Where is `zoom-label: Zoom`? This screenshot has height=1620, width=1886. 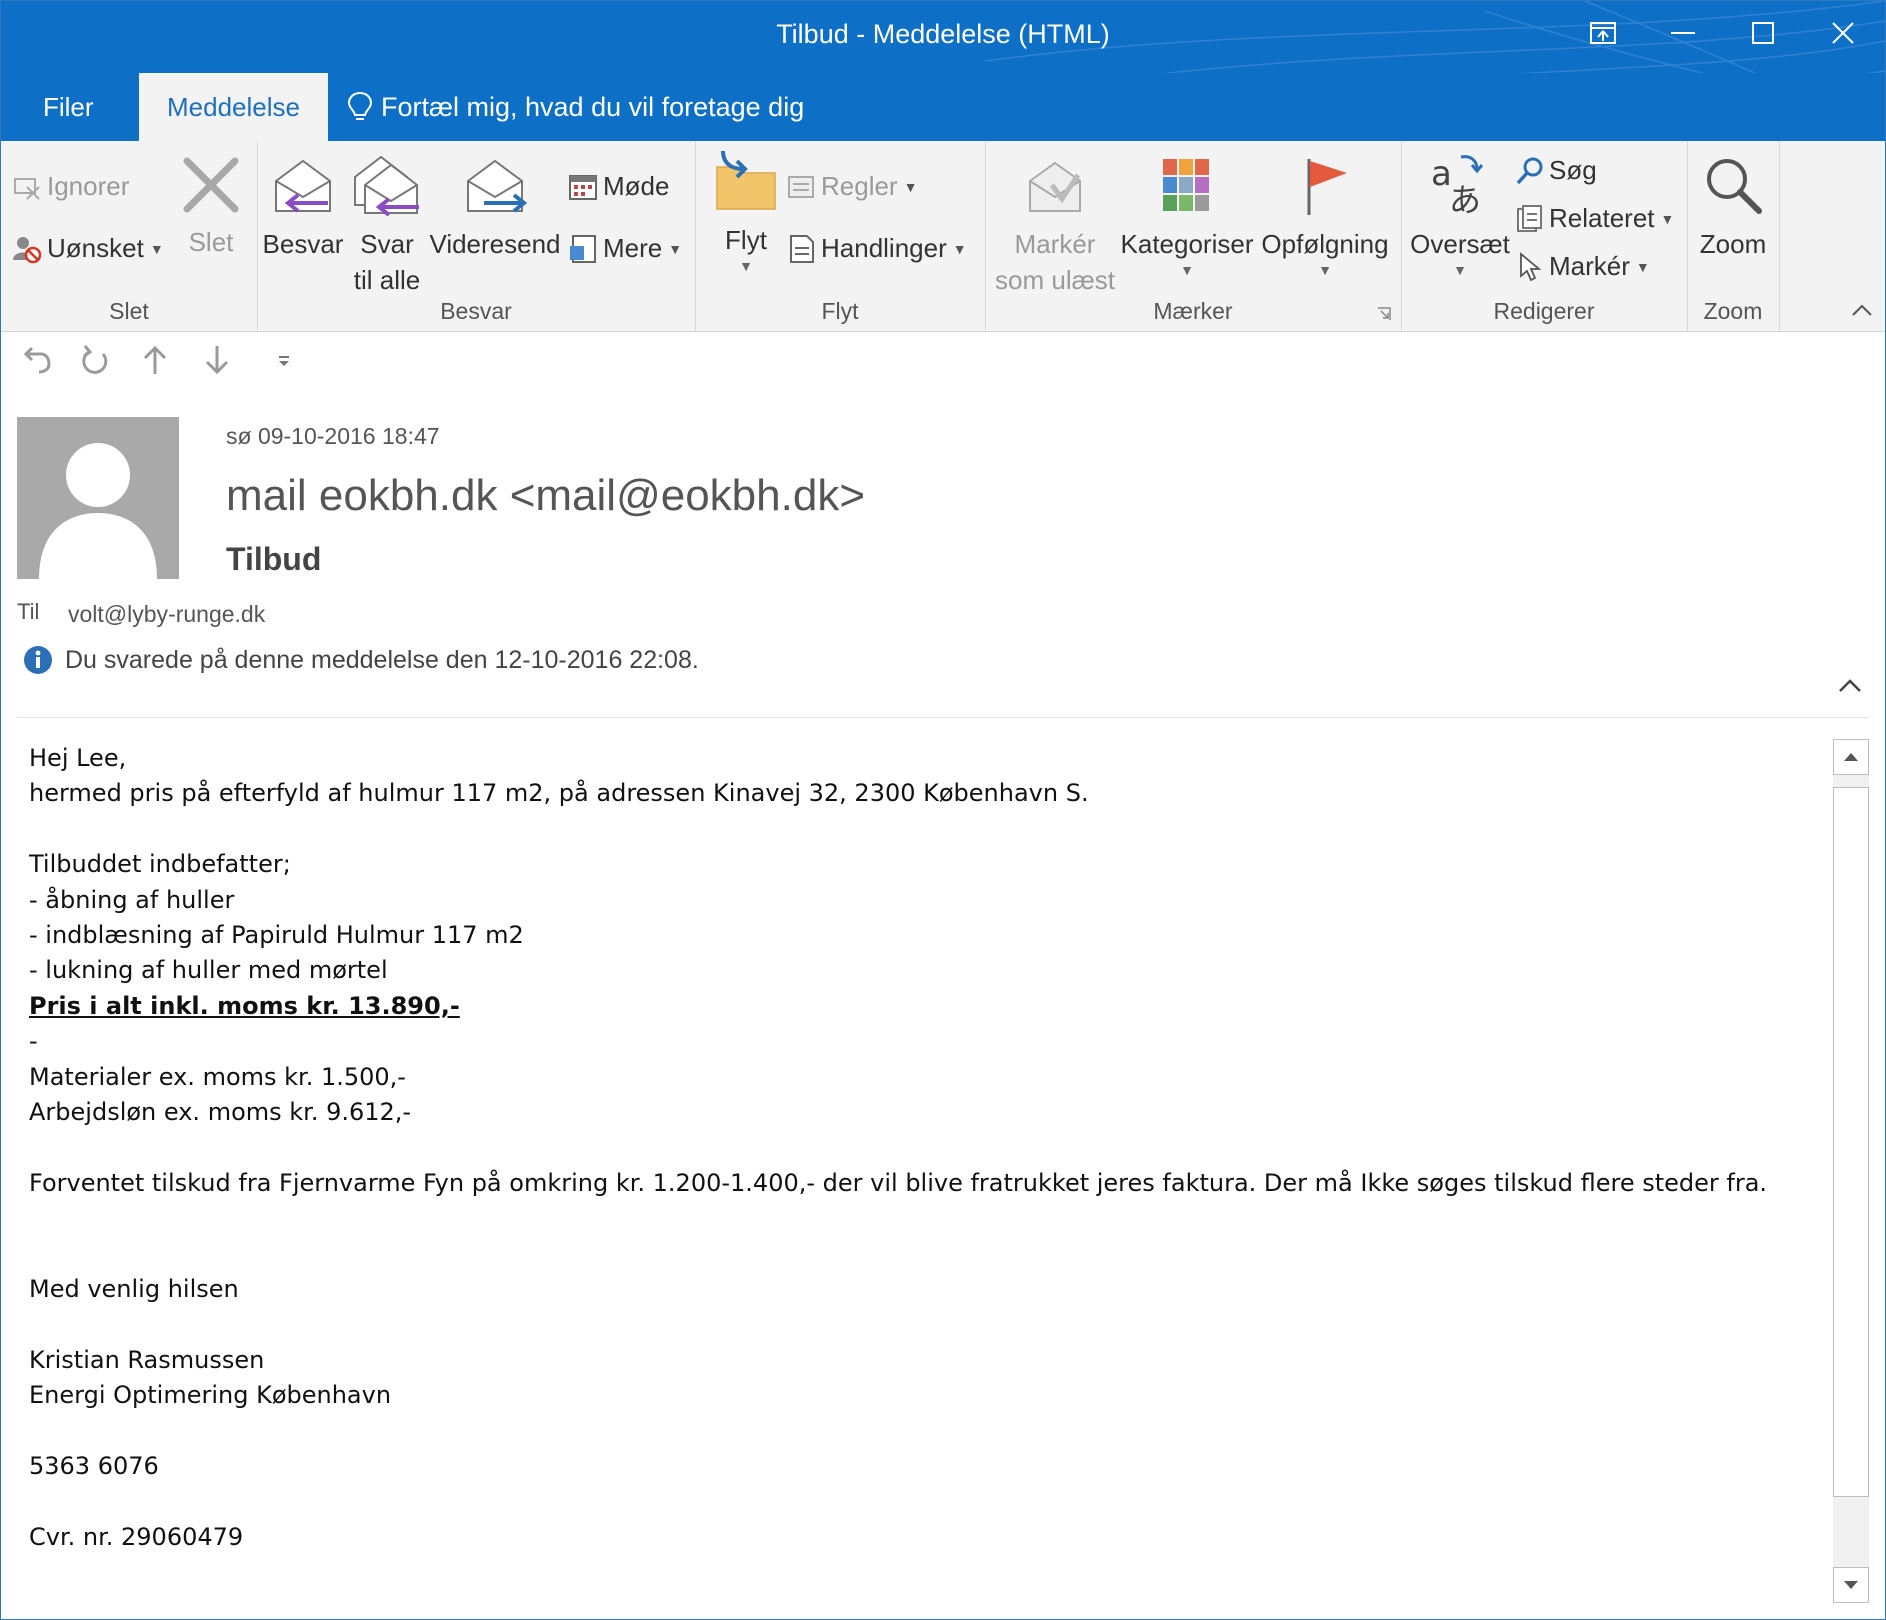
zoom-label: Zoom is located at coordinates (1733, 244).